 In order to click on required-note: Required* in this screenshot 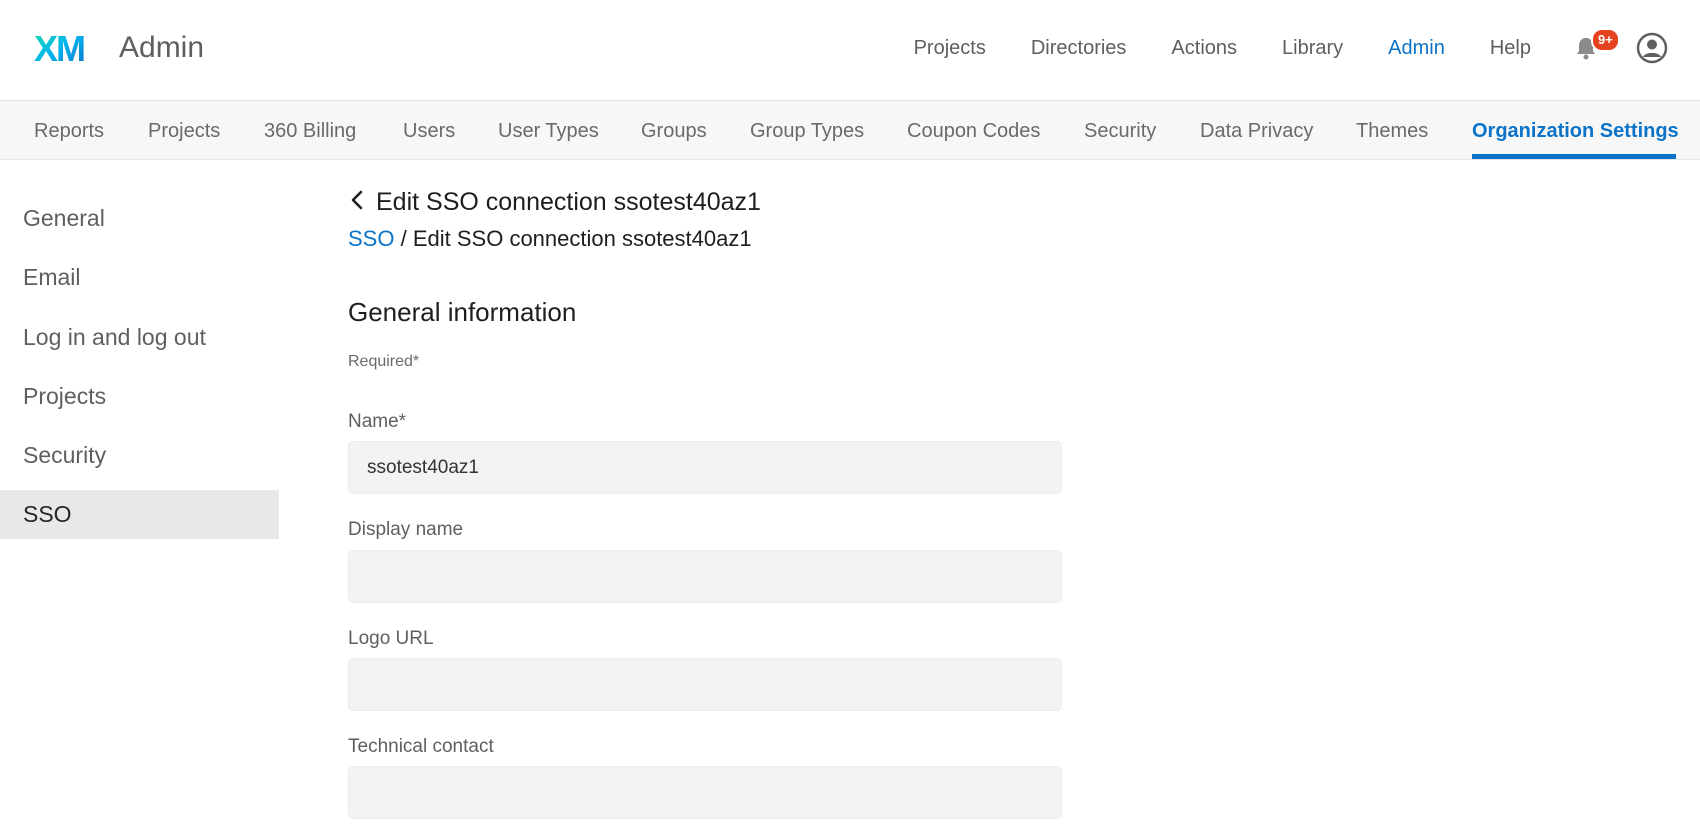, I will do `click(384, 361)`.